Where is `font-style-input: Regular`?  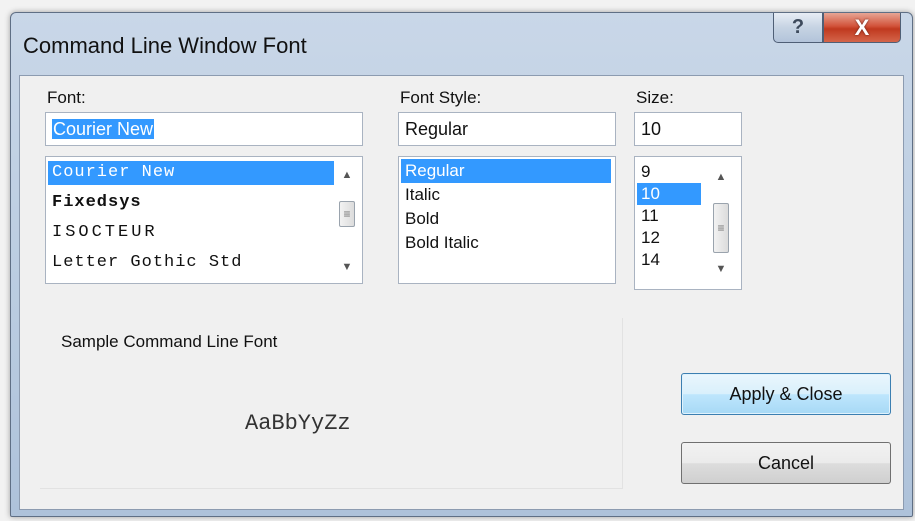
font-style-input: Regular is located at coordinates (507, 129).